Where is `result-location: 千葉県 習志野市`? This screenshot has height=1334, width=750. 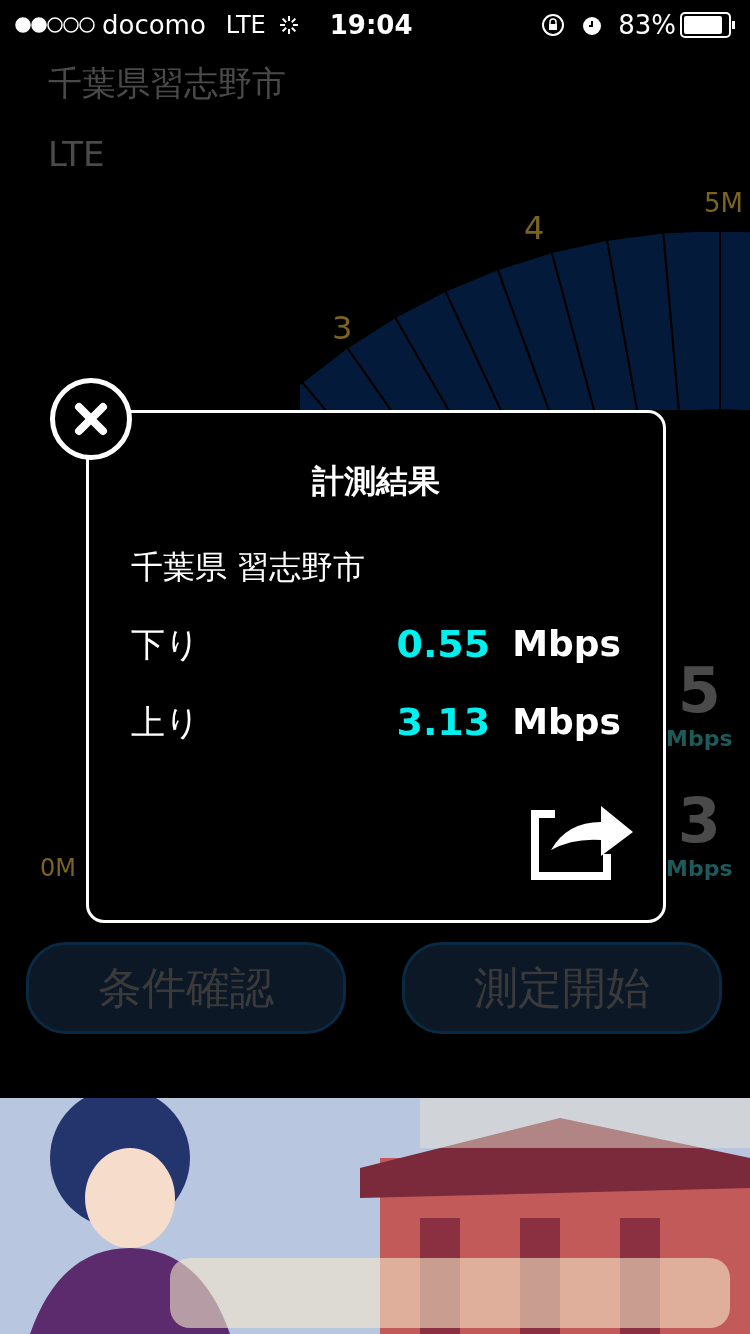
result-location: 千葉県 習志野市 is located at coordinates (249, 567).